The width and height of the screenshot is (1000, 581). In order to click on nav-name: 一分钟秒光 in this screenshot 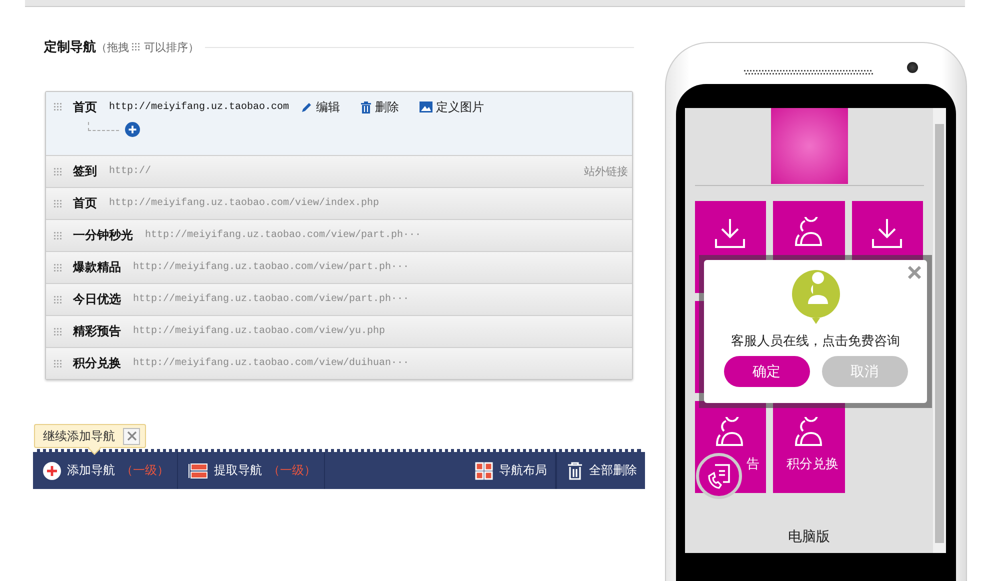, I will do `click(103, 235)`.